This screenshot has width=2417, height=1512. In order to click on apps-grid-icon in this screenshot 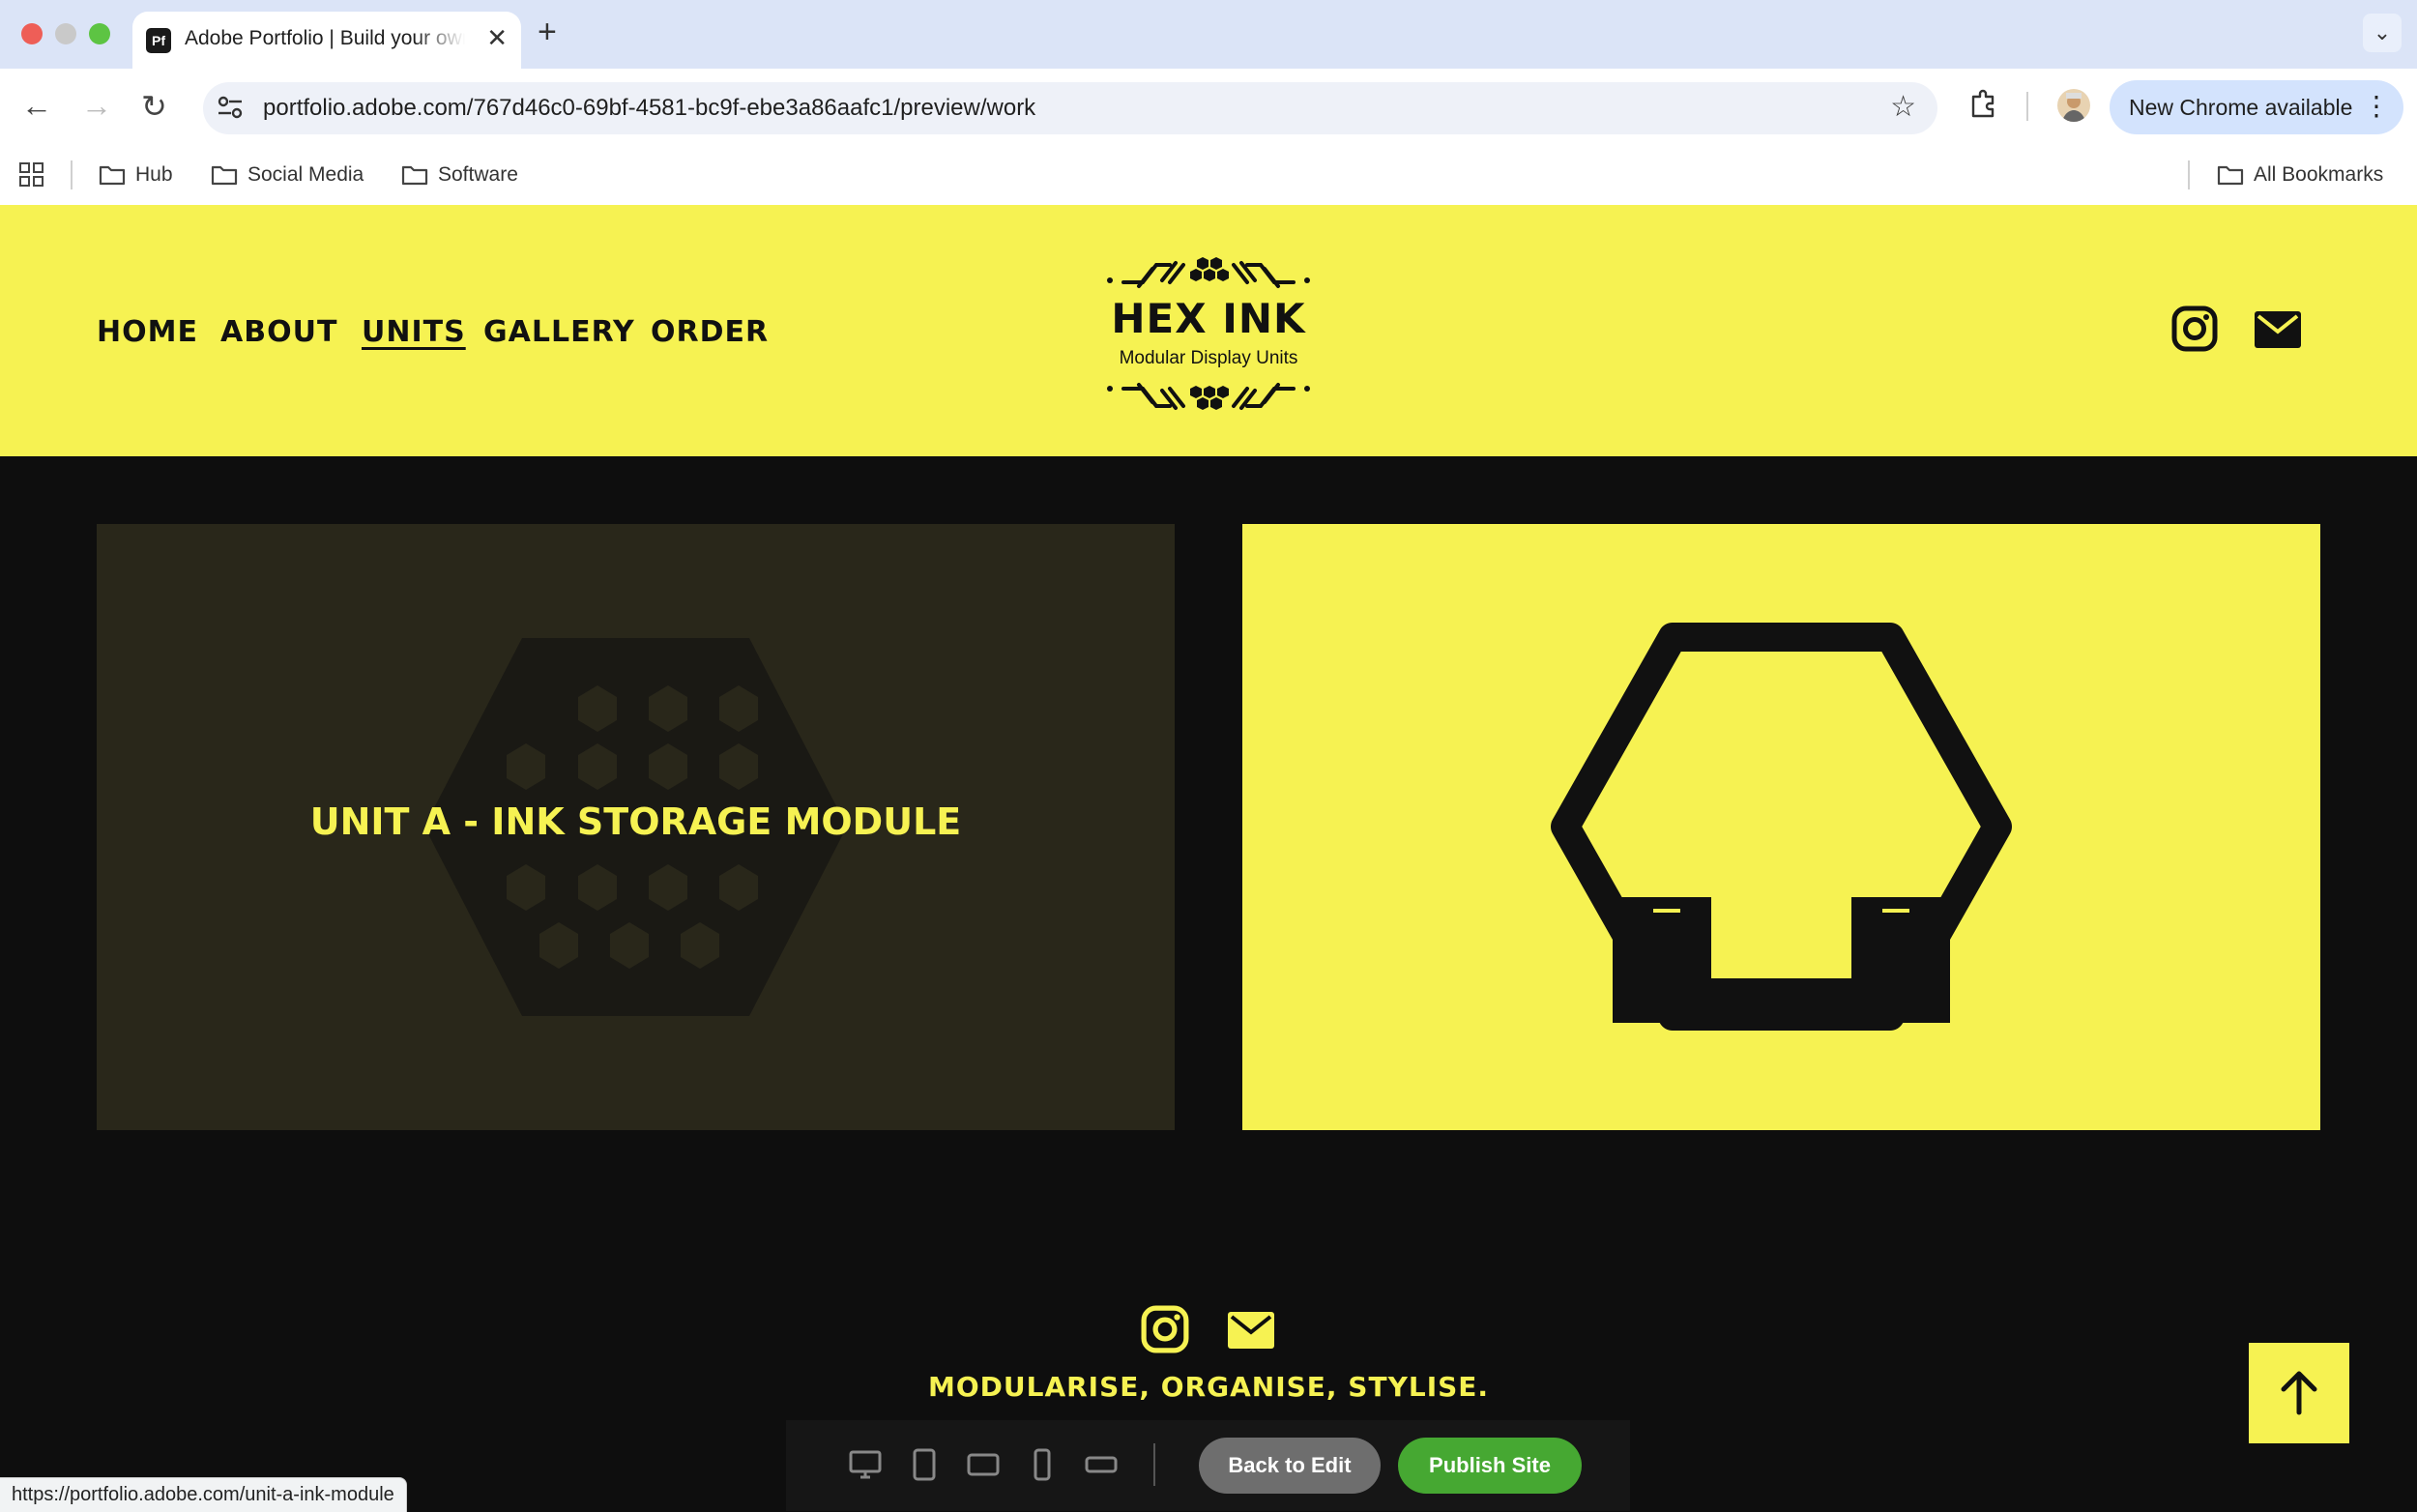, I will do `click(31, 175)`.